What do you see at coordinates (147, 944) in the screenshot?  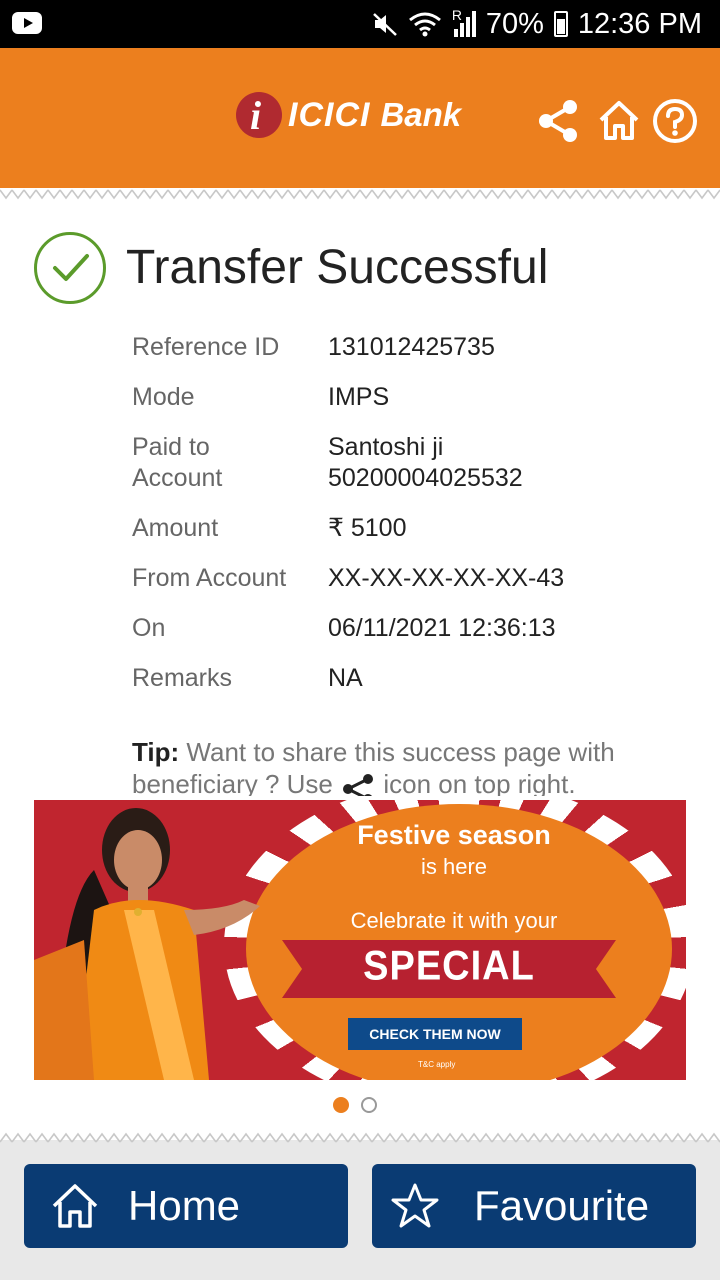 I see `banner-model-image` at bounding box center [147, 944].